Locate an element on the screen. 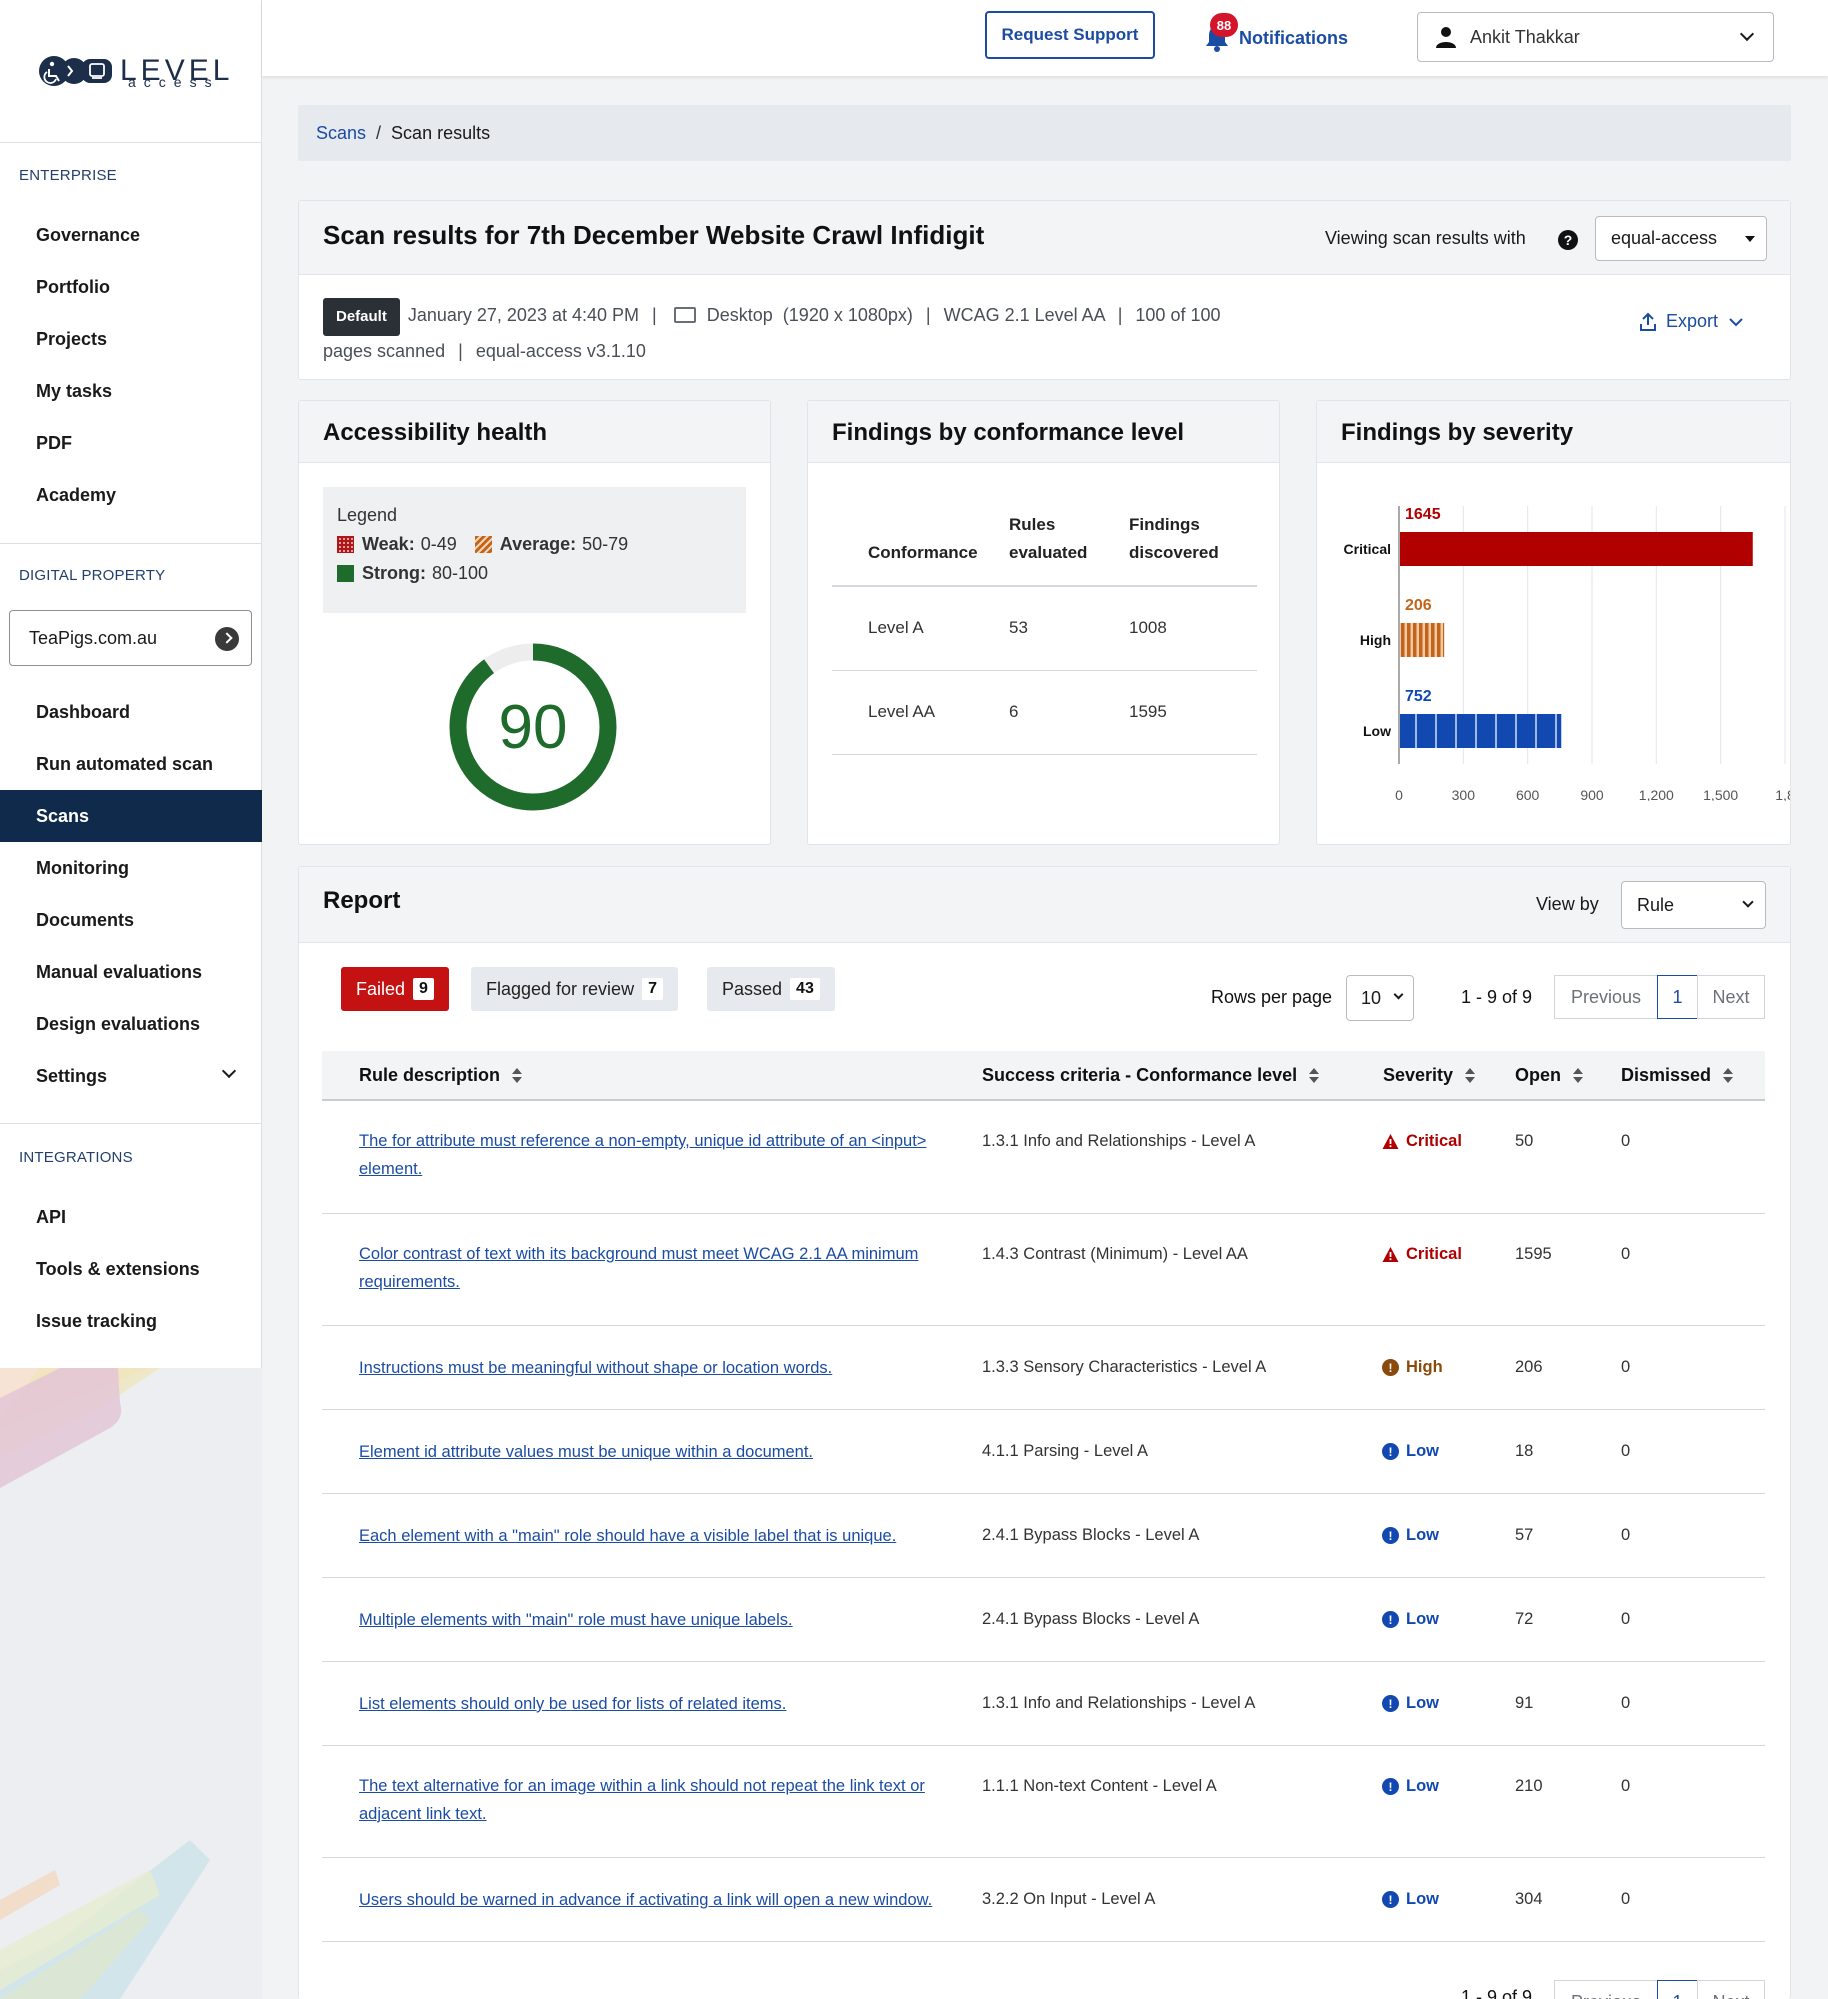  sidebar-item-documents: Documents is located at coordinates (131, 920).